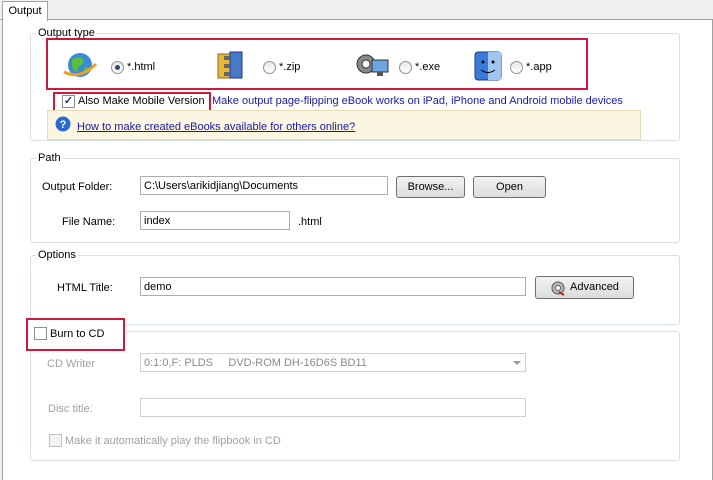  I want to click on disc-title-label: Disc title:, so click(70, 409).